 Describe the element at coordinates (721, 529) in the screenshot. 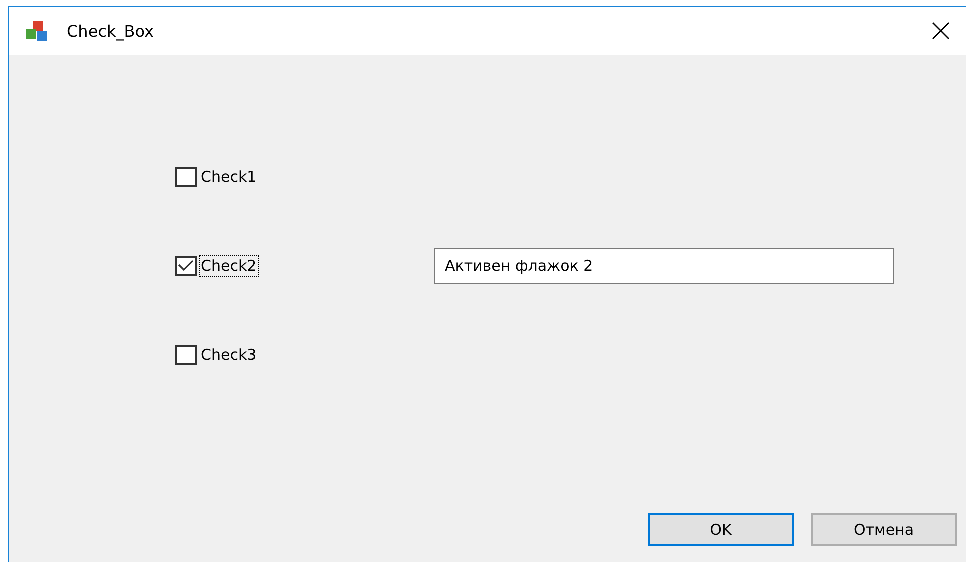

I see `ok-button: OK` at that location.